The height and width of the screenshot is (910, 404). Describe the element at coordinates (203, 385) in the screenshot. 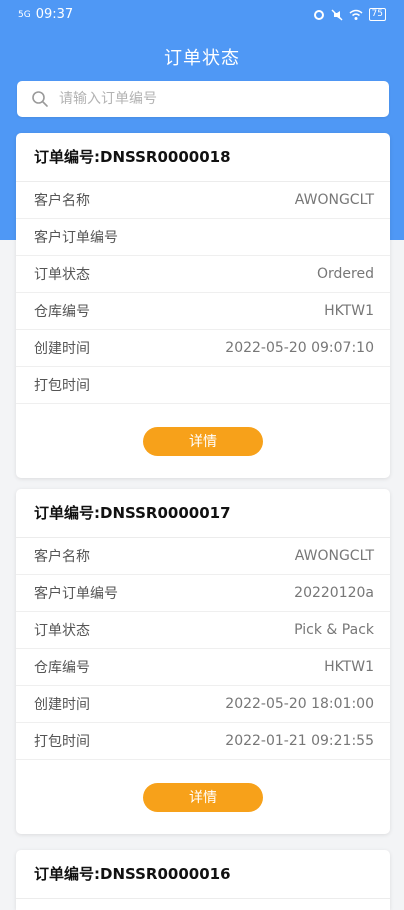

I see `row-packed-time: 打包时间` at that location.